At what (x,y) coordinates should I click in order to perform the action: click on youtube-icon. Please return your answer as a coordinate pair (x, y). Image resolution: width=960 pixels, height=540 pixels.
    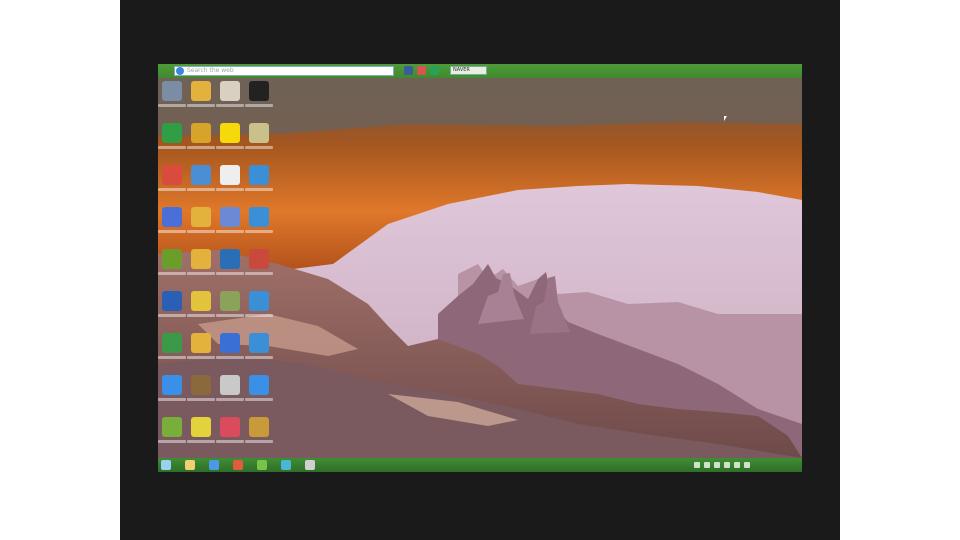
    Looking at the image, I should click on (421, 70).